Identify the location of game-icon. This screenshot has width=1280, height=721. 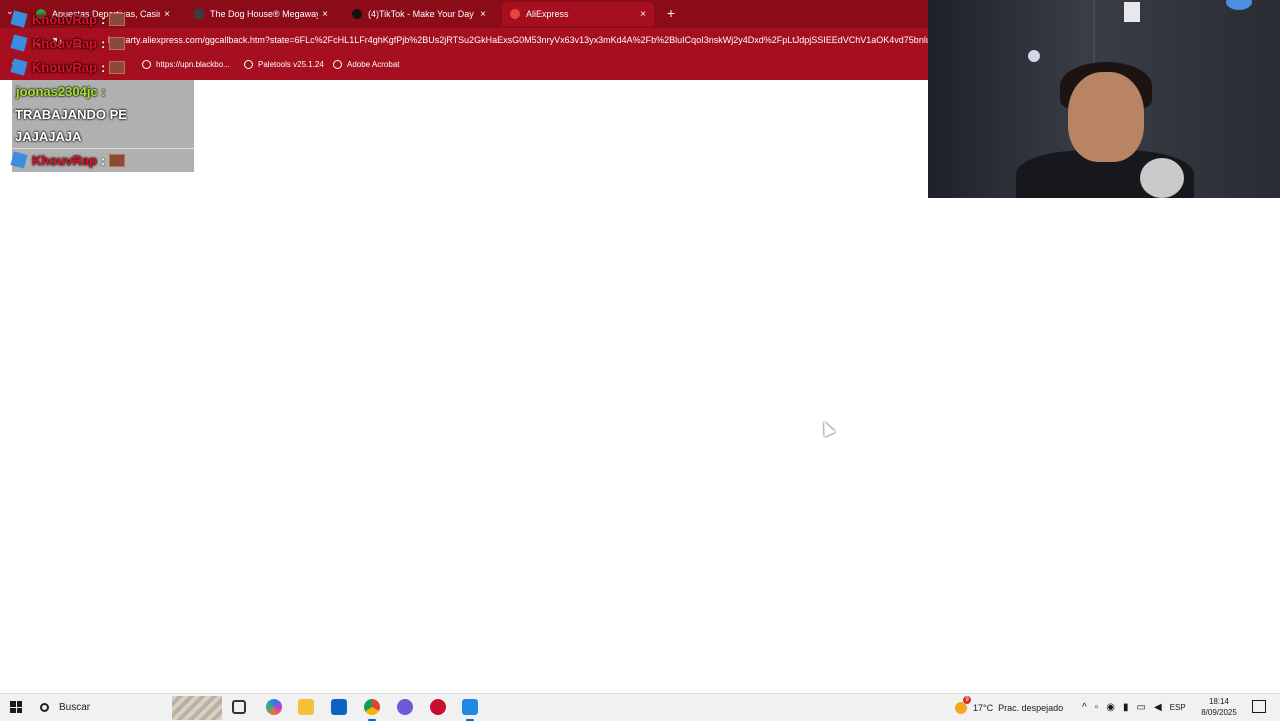
(199, 14).